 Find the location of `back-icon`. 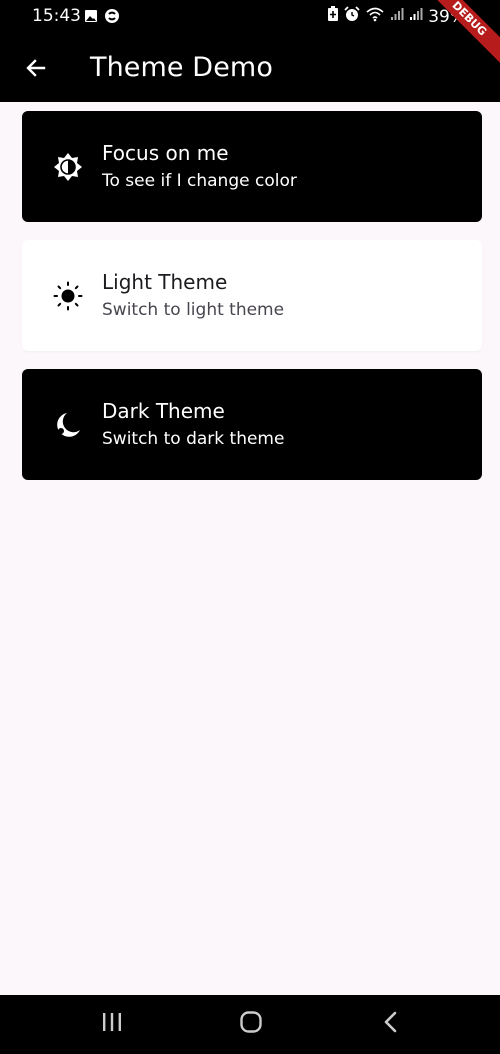

back-icon is located at coordinates (391, 1024).